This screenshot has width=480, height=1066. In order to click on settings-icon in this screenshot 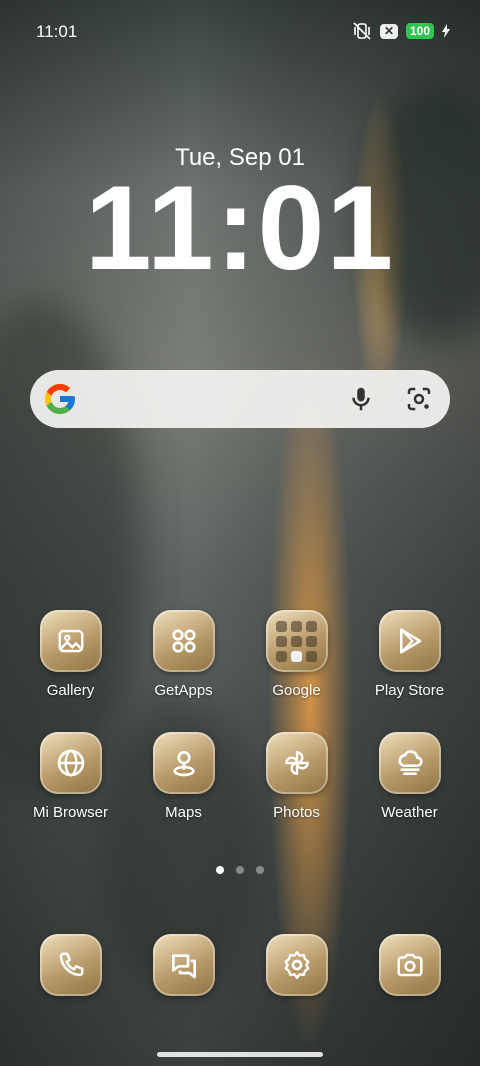, I will do `click(296, 965)`.